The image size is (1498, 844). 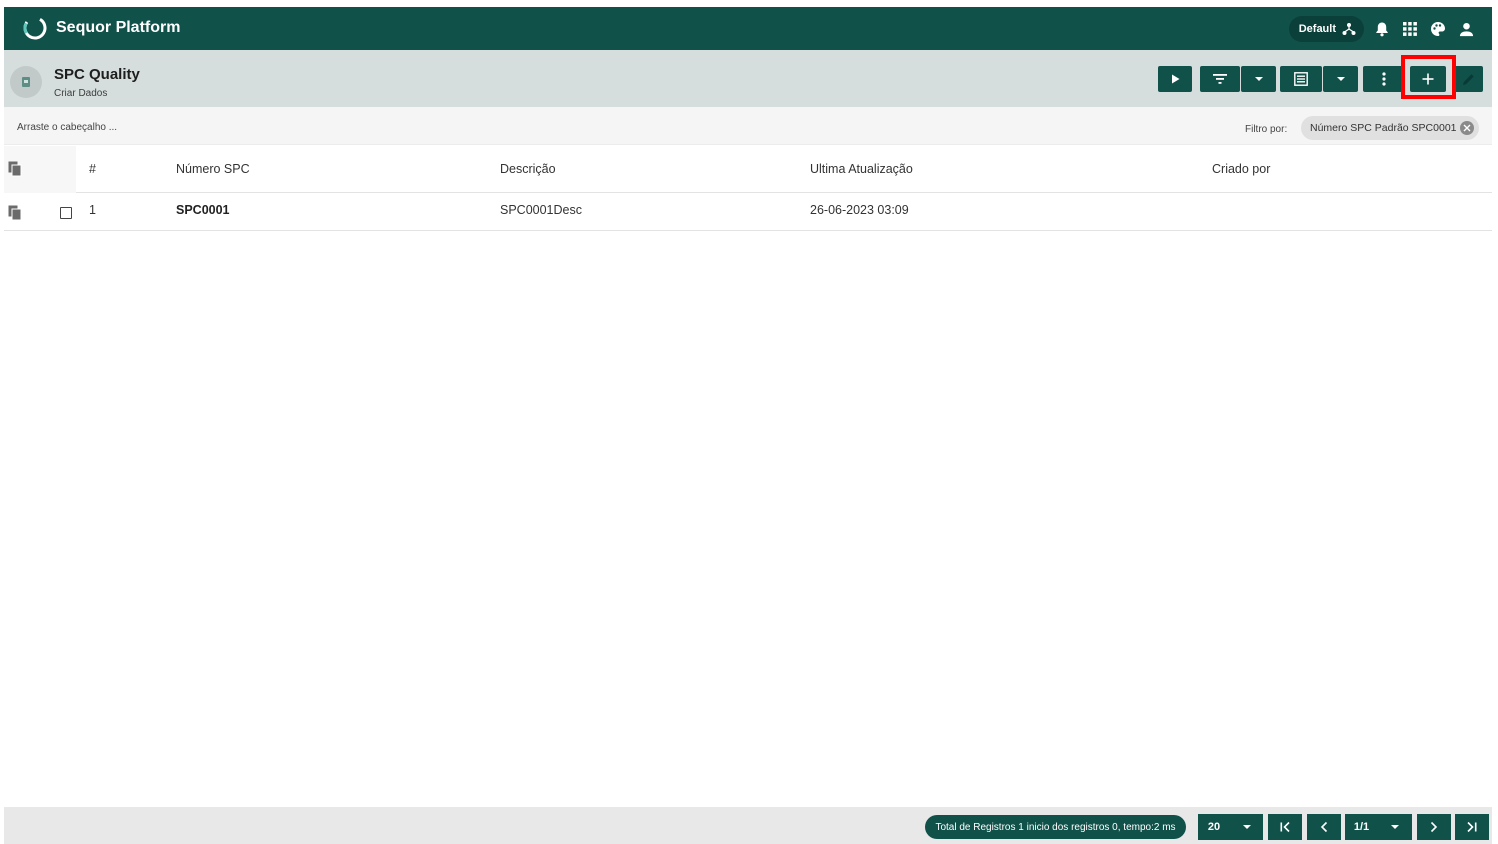 I want to click on filter-icon, so click(x=1220, y=79).